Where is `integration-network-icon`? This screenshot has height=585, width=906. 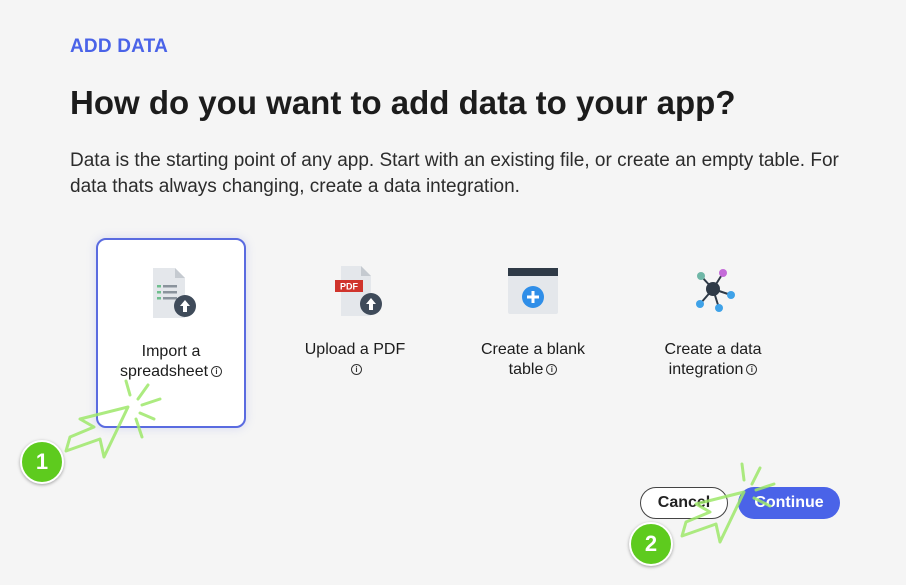
integration-network-icon is located at coordinates (715, 290).